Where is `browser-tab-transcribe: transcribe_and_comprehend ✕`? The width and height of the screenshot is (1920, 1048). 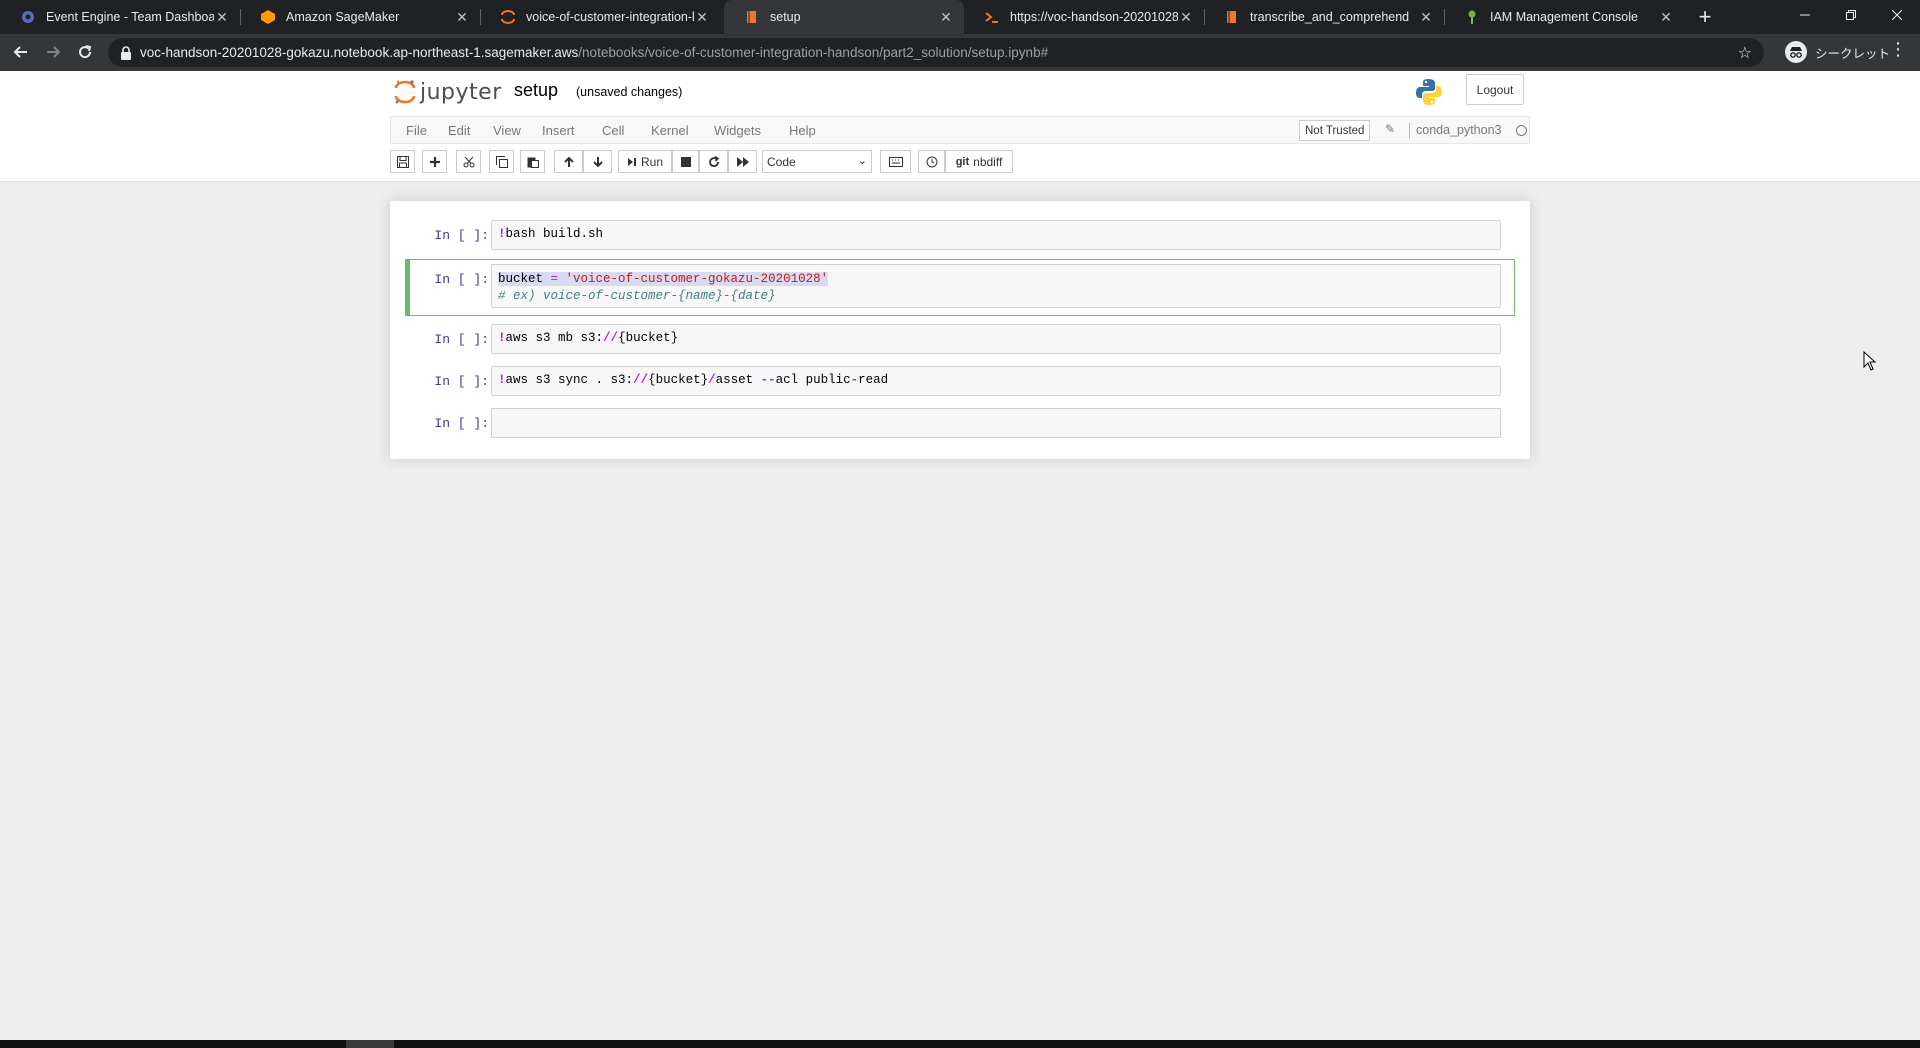 browser-tab-transcribe: transcribe_and_comprehend ✕ is located at coordinates (1324, 17).